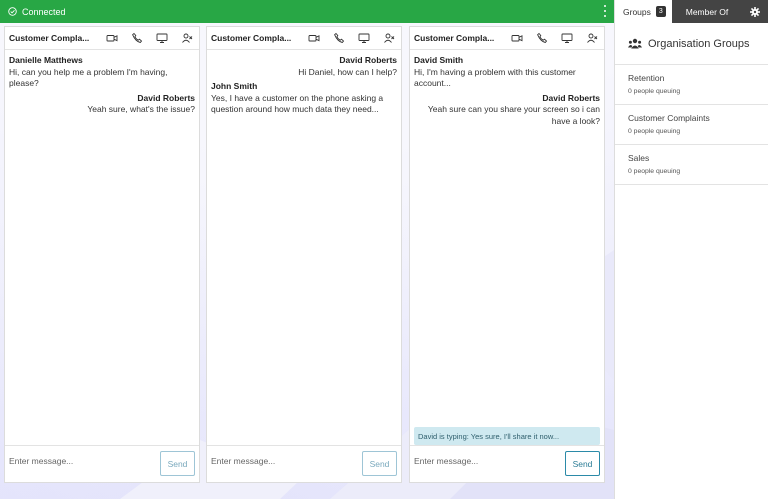  I want to click on tab-groups-label: Groups, so click(637, 11).